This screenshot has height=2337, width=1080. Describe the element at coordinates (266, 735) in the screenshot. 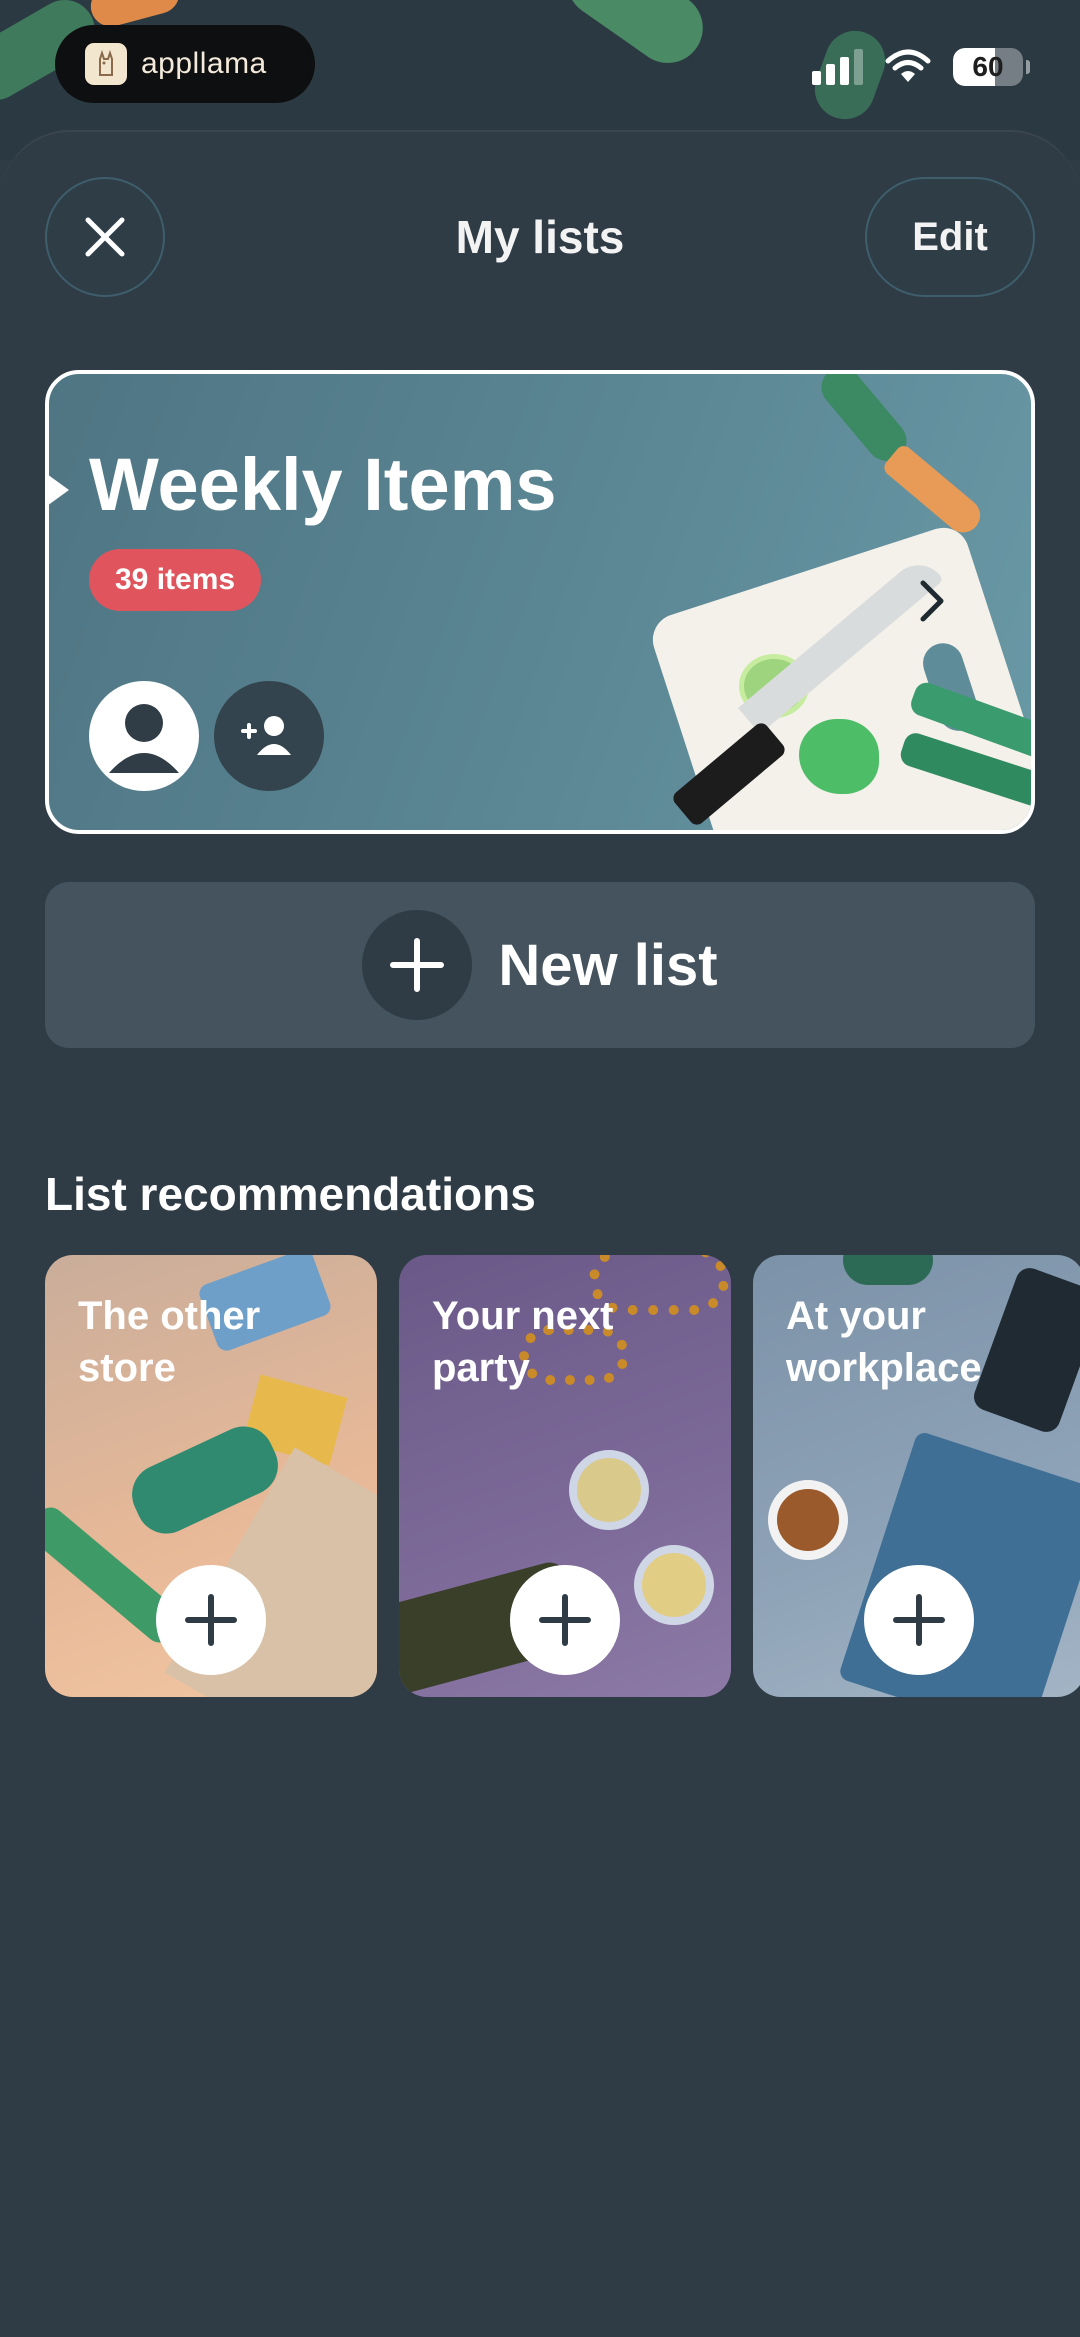

I see `add-person-icon` at that location.